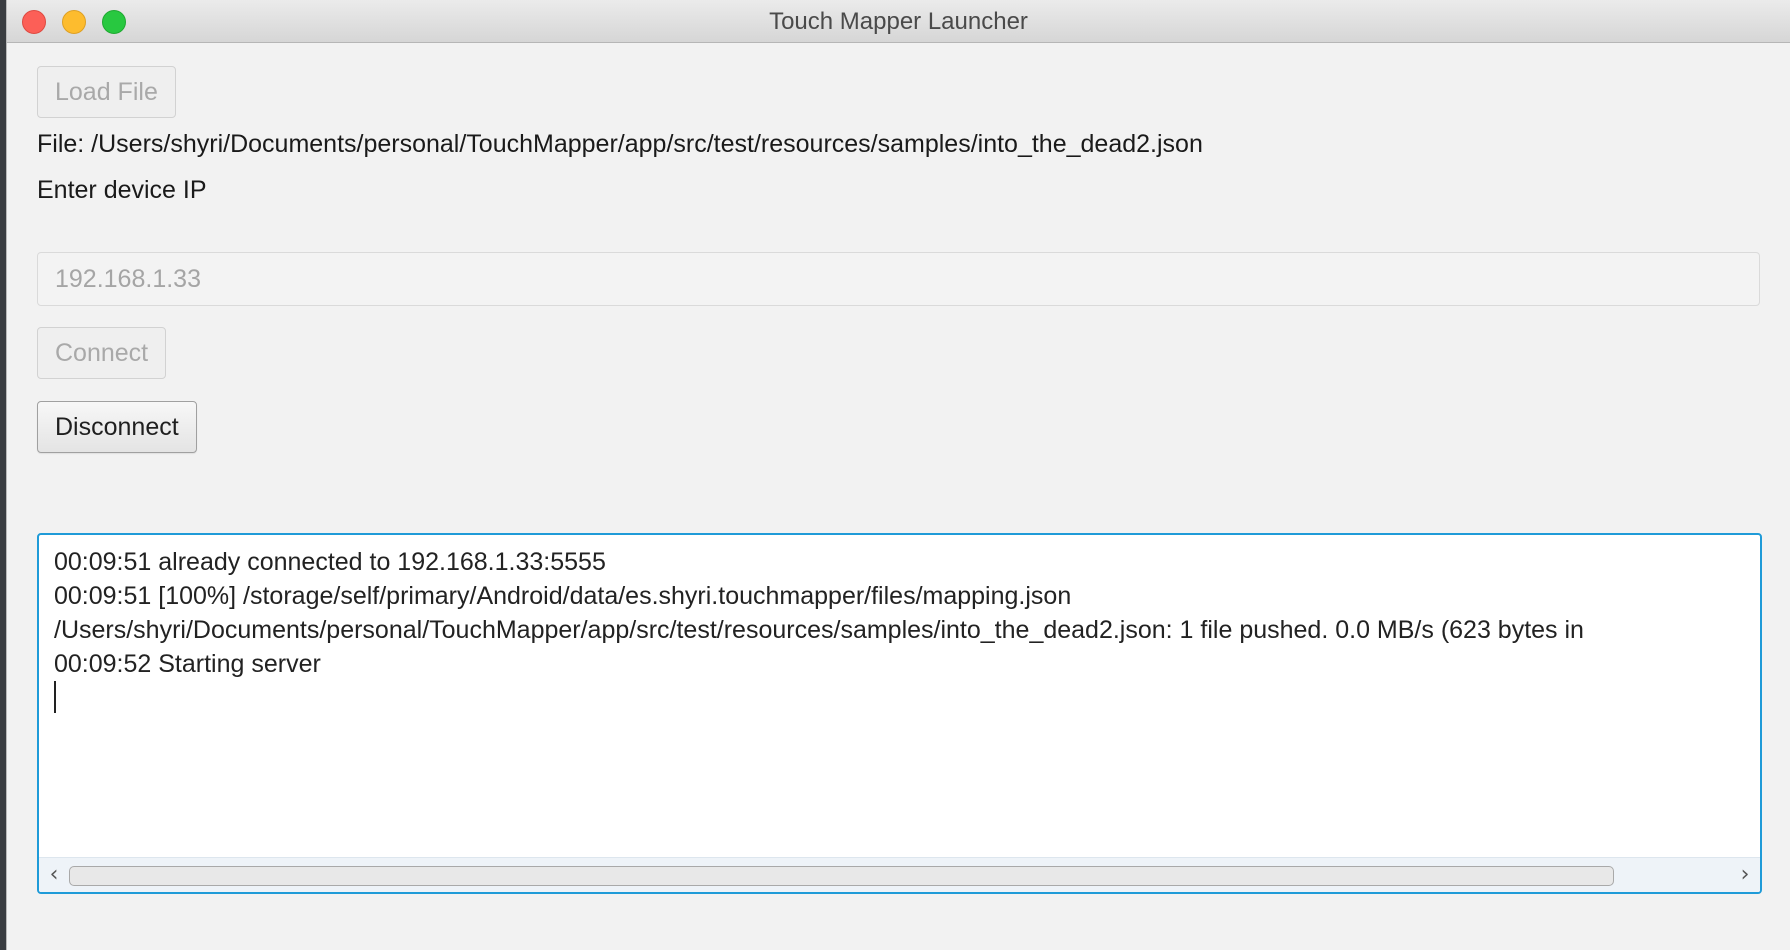  Describe the element at coordinates (122, 190) in the screenshot. I see `device-ip-prompt: Enter device IP` at that location.